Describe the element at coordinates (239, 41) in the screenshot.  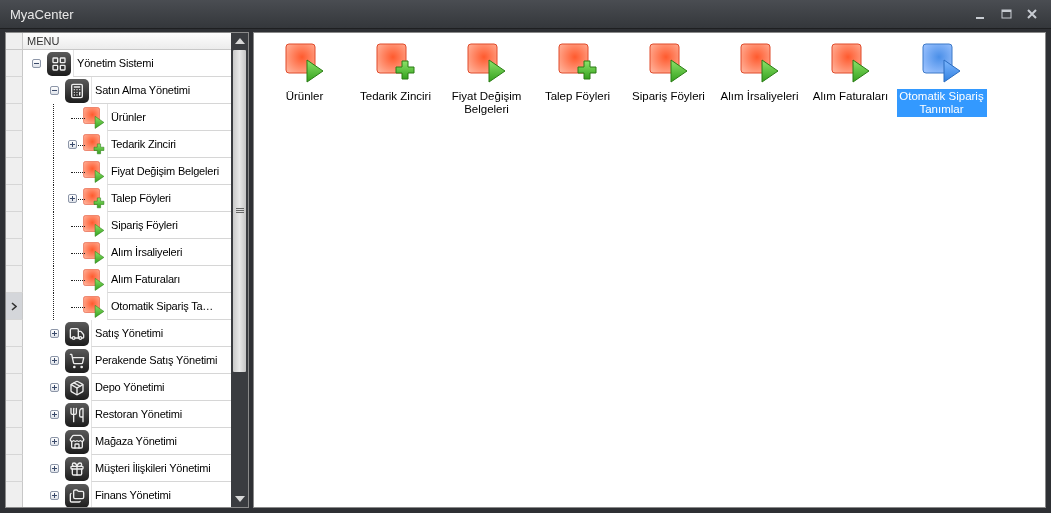
I see `up-arrow-icon` at that location.